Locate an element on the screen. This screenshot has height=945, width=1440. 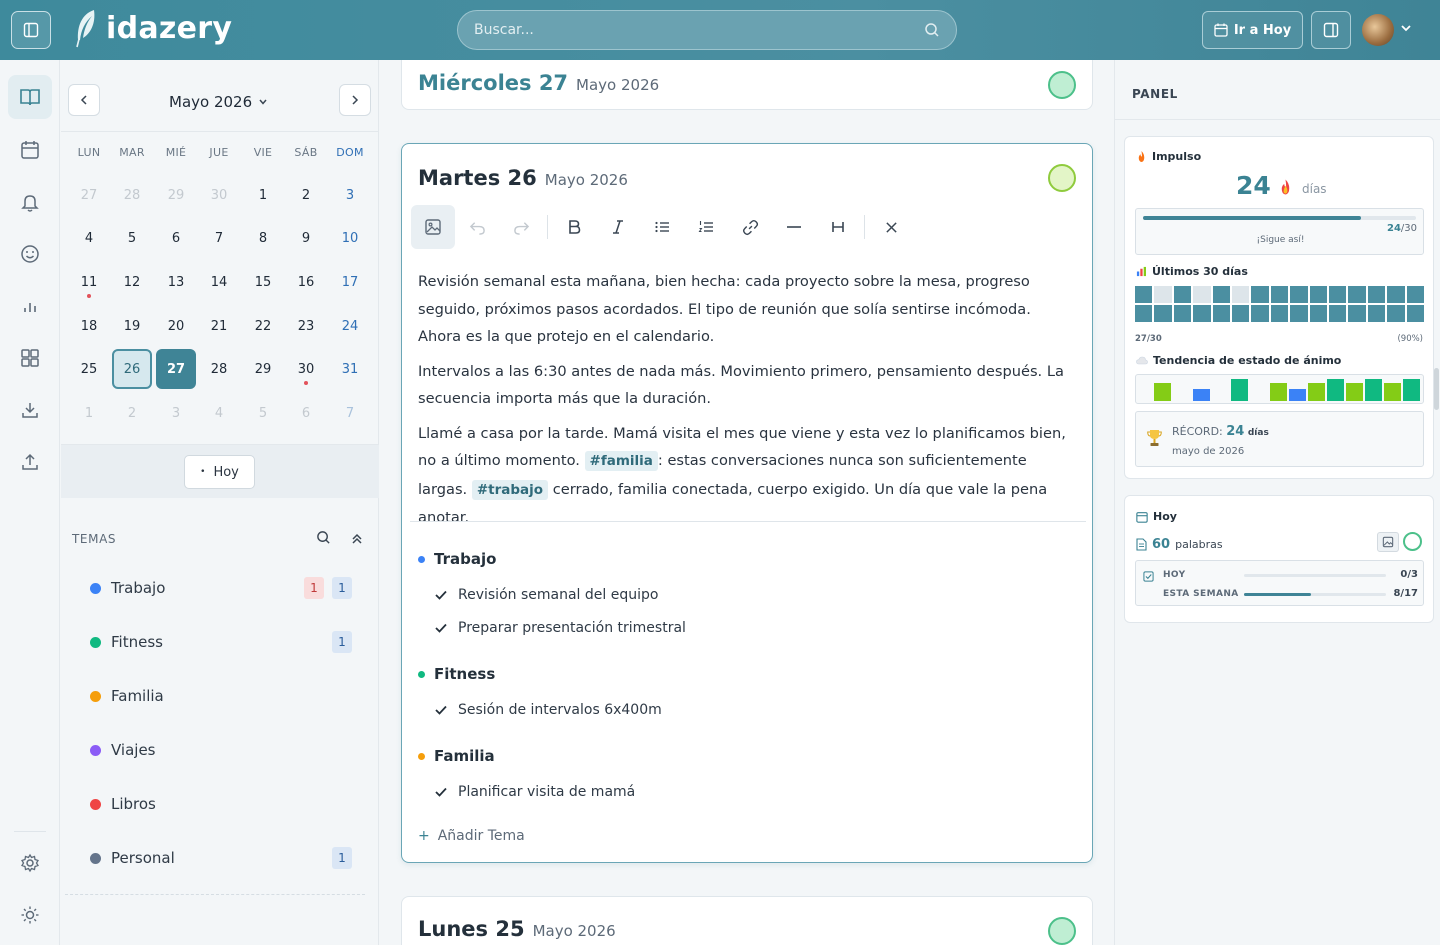
task-group-header: Familia is located at coordinates (456, 756).